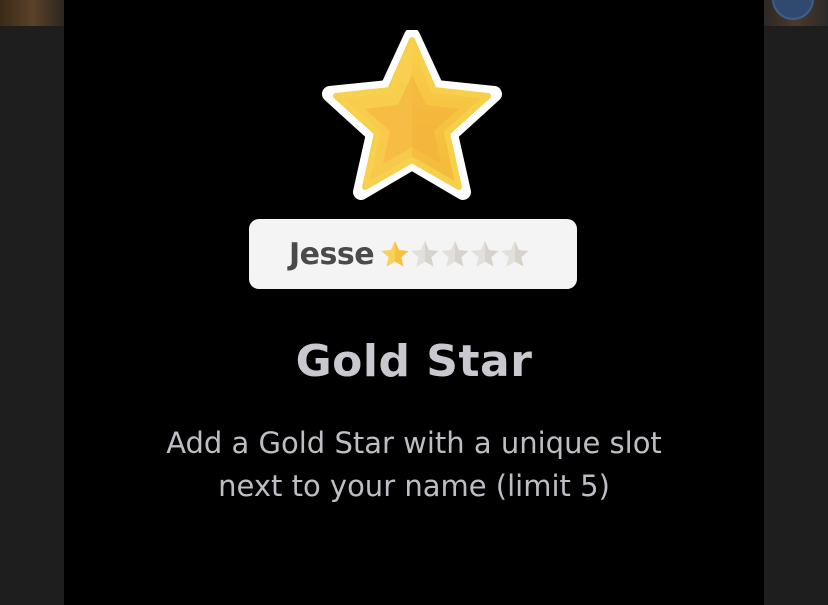 The height and width of the screenshot is (605, 828). Describe the element at coordinates (414, 361) in the screenshot. I see `modal-title: Gold Star` at that location.